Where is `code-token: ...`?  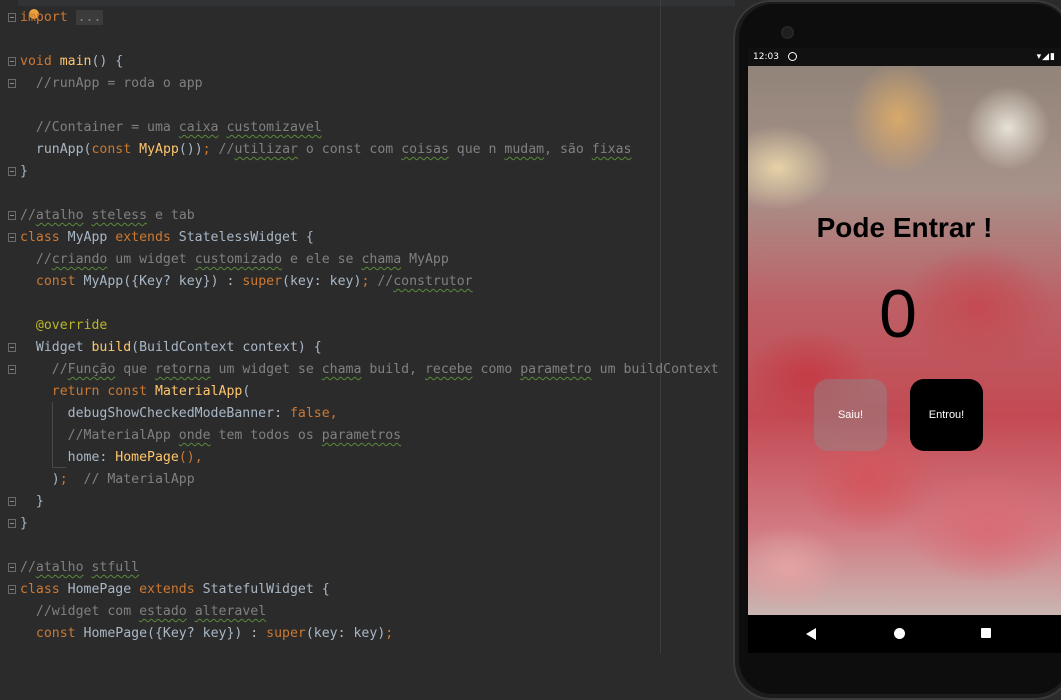
code-token: ... is located at coordinates (89, 17).